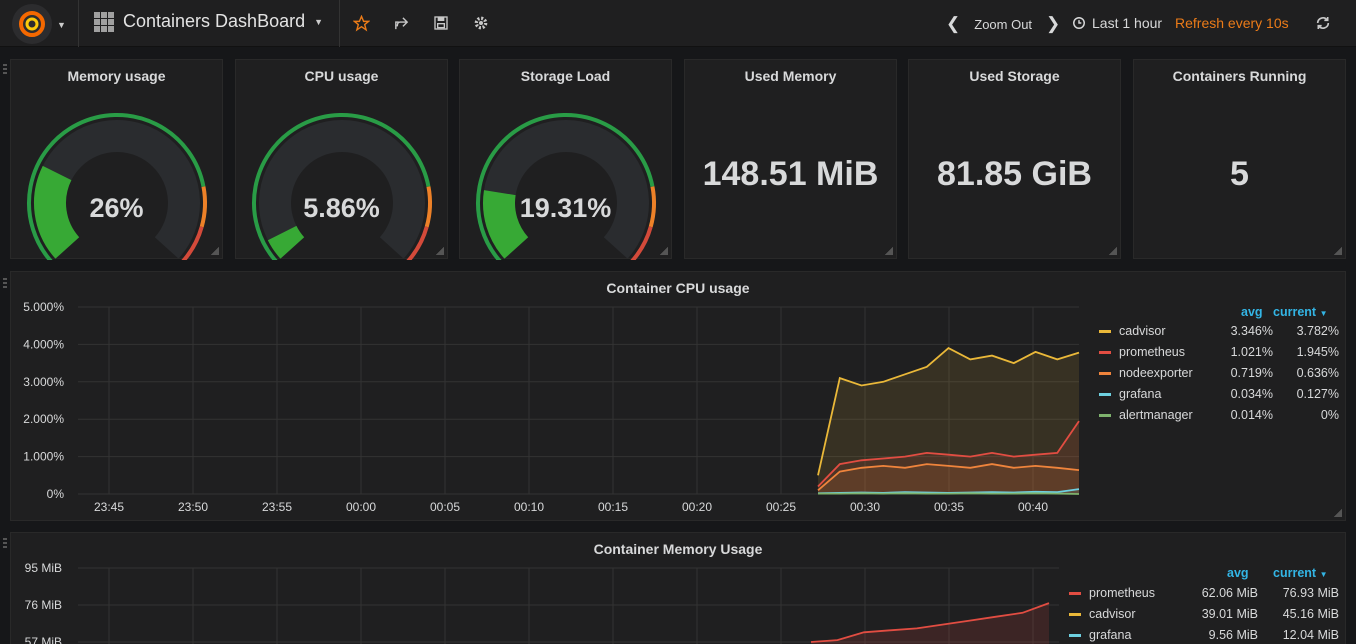 The height and width of the screenshot is (644, 1356). Describe the element at coordinates (43, 568) in the screenshot. I see `y-tick-label: 95 MiB` at that location.